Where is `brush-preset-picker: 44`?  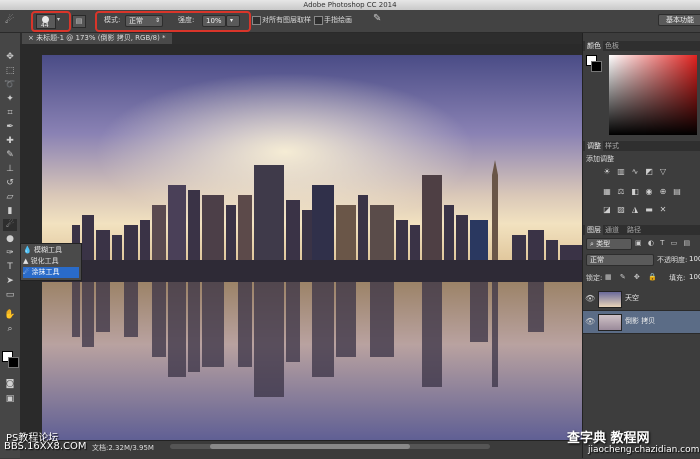
brush-preset-picker: 44 is located at coordinates (46, 21).